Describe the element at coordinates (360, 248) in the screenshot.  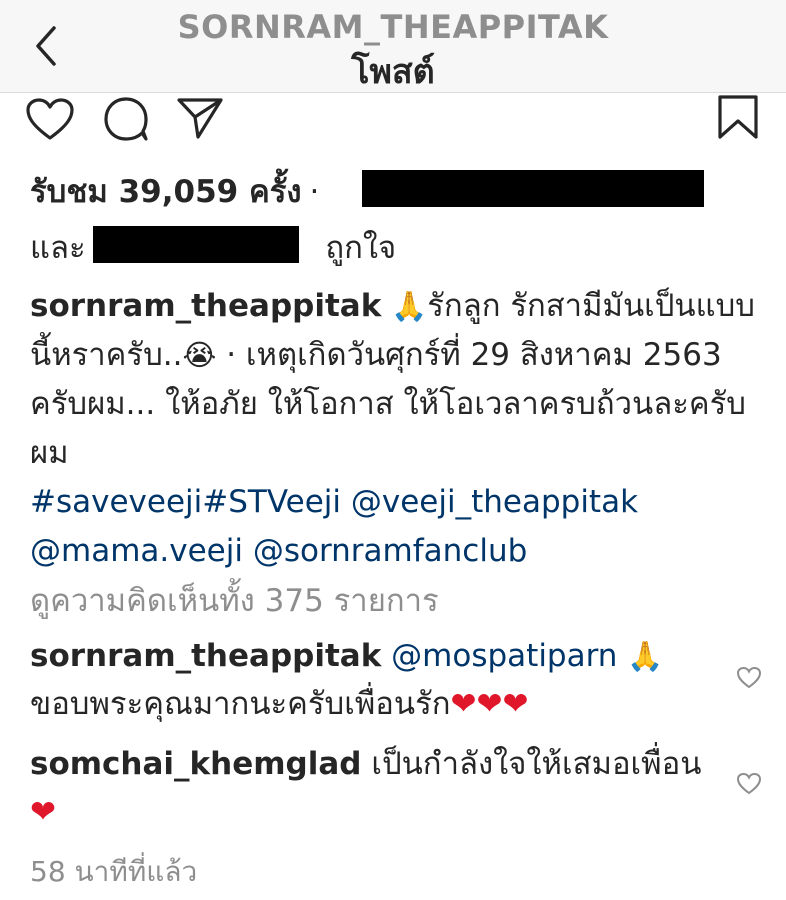
I see `liked-label: ถูกใจ` at that location.